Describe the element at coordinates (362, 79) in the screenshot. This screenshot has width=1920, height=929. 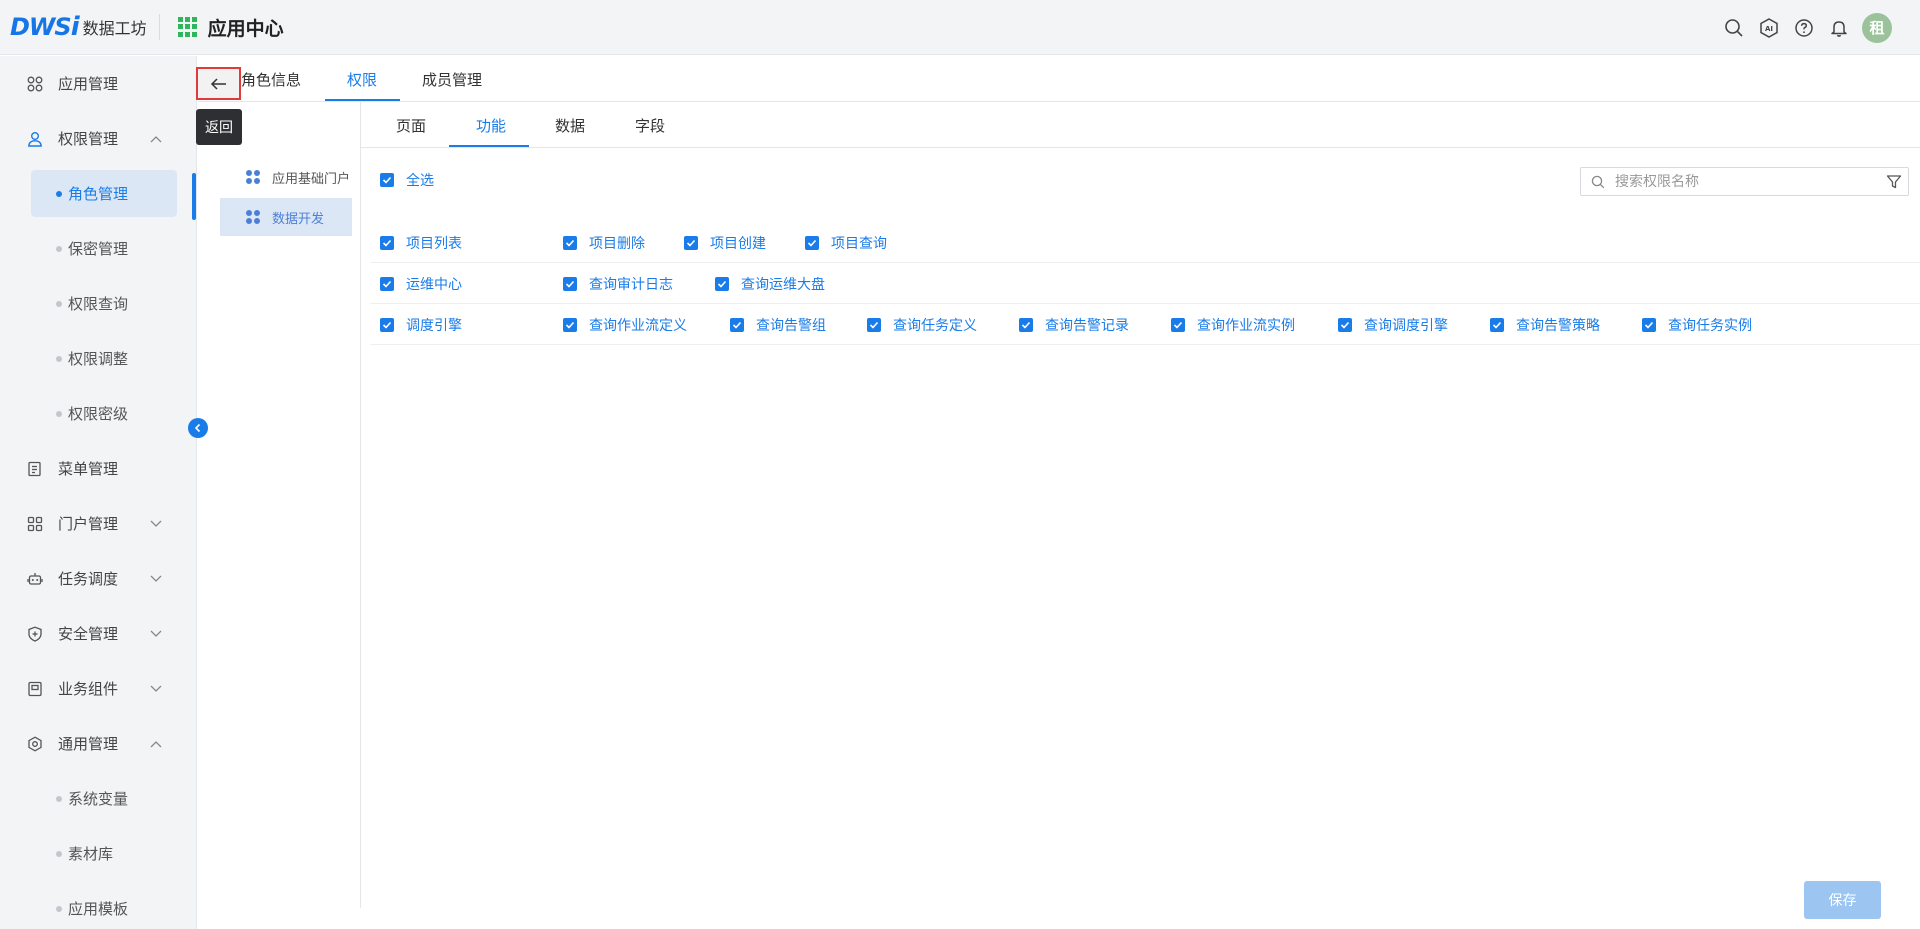
I see `tab-permissions: 权限` at that location.